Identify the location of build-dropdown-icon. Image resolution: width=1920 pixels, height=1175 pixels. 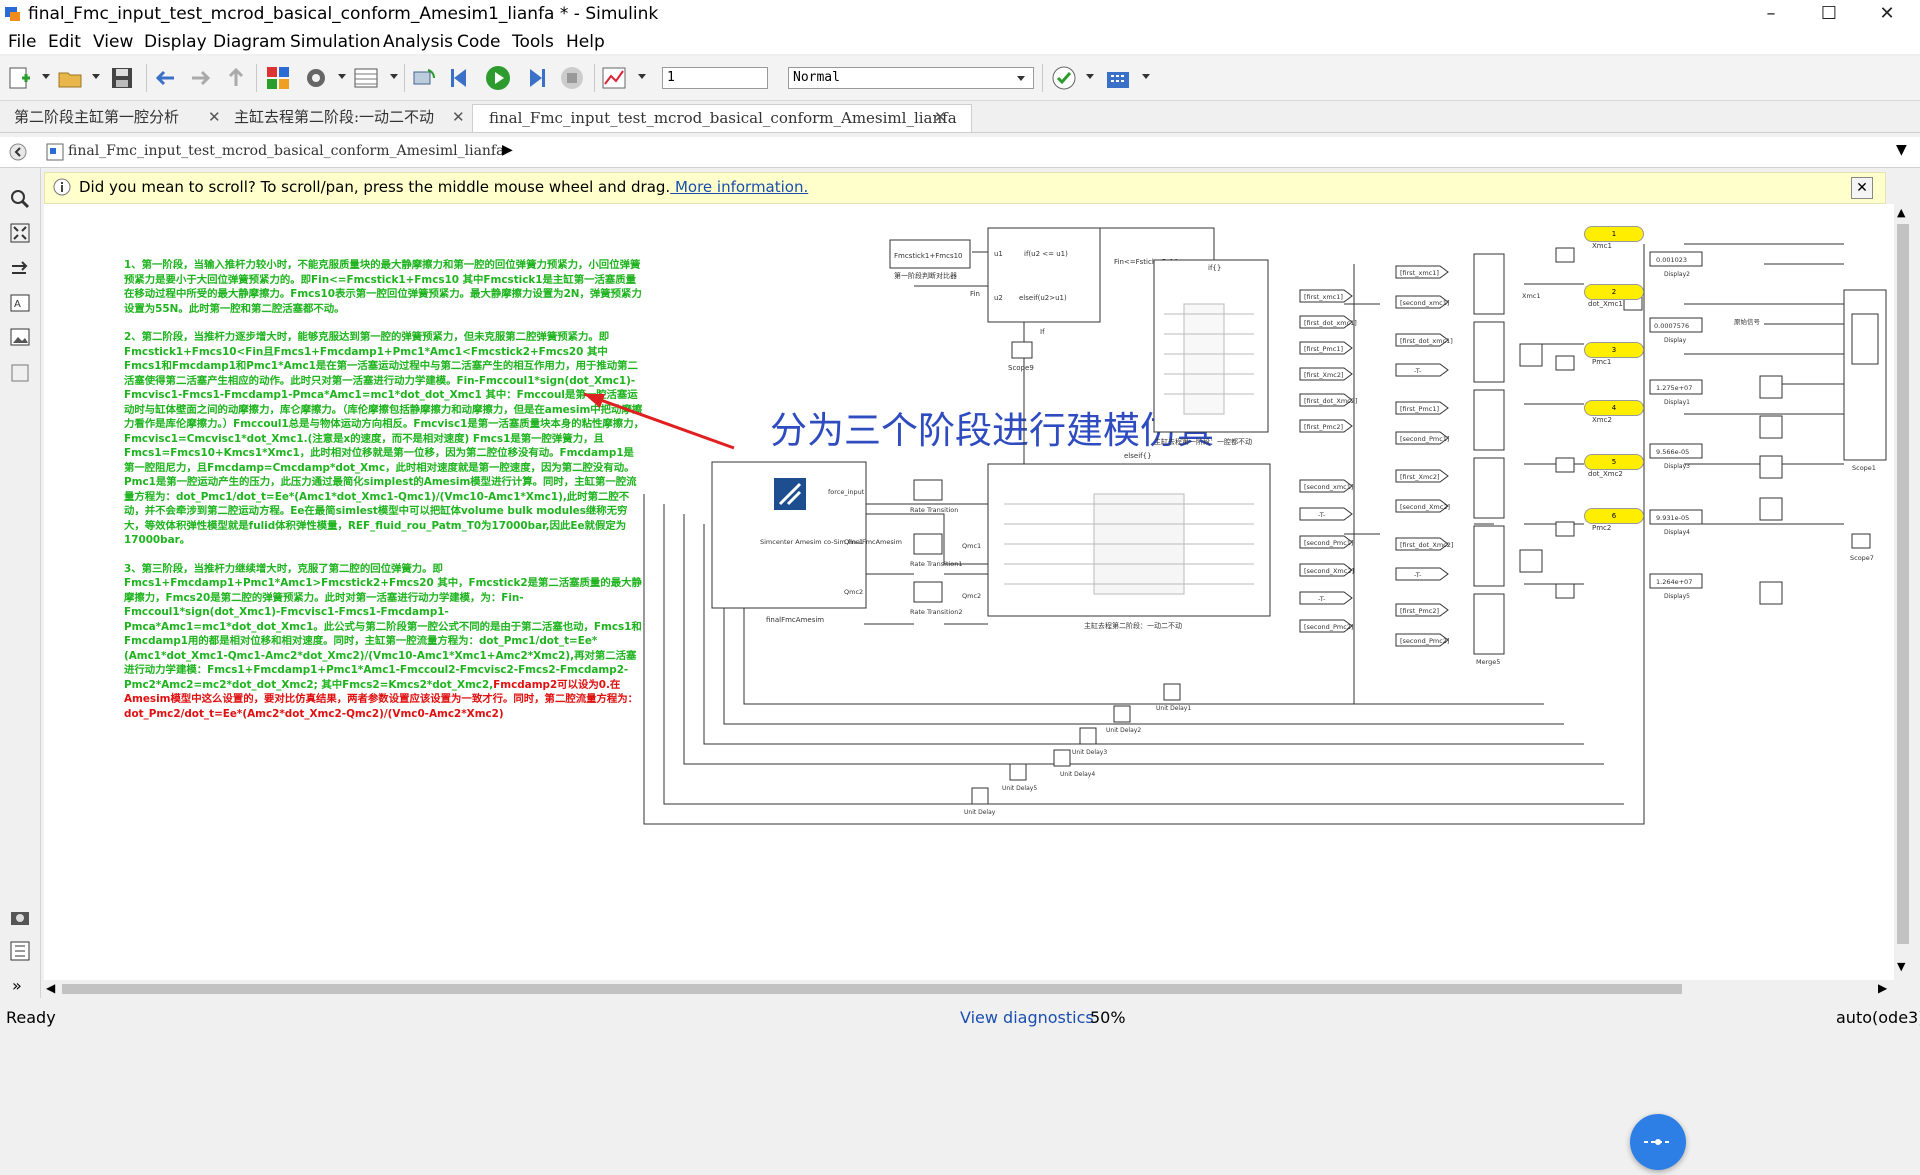
(1146, 76).